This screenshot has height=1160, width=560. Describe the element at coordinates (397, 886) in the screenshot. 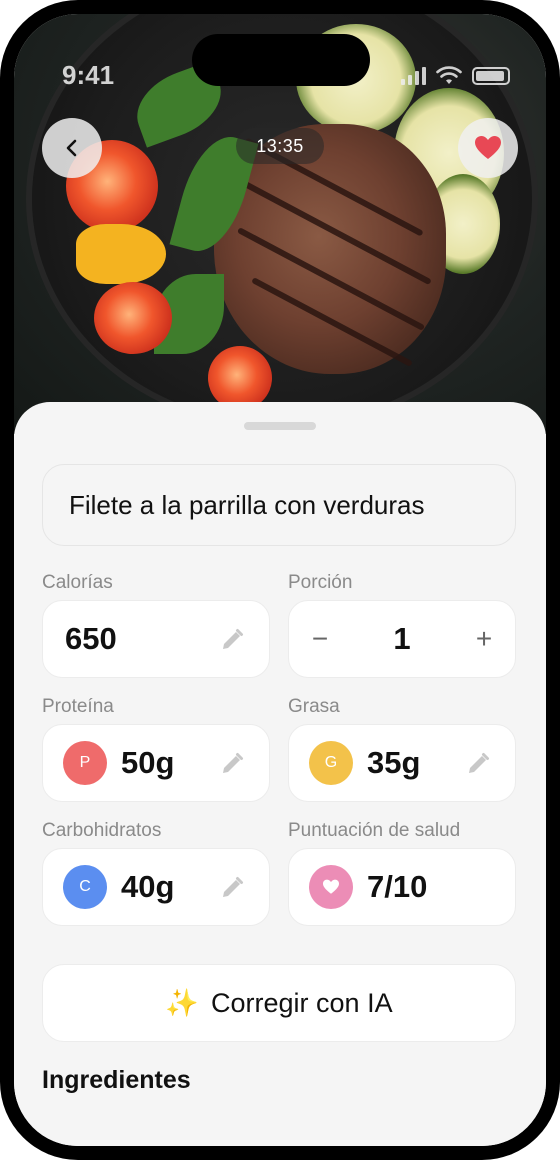

I see `health-score-value: 7/10` at that location.